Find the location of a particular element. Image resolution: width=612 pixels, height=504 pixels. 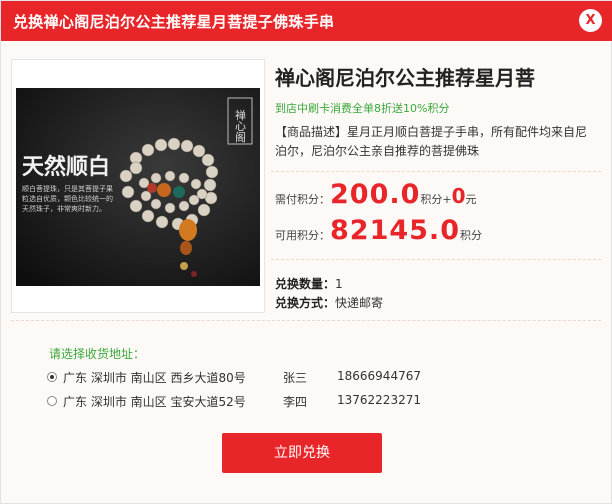

quantity-label: 兑换数量： is located at coordinates (305, 284).